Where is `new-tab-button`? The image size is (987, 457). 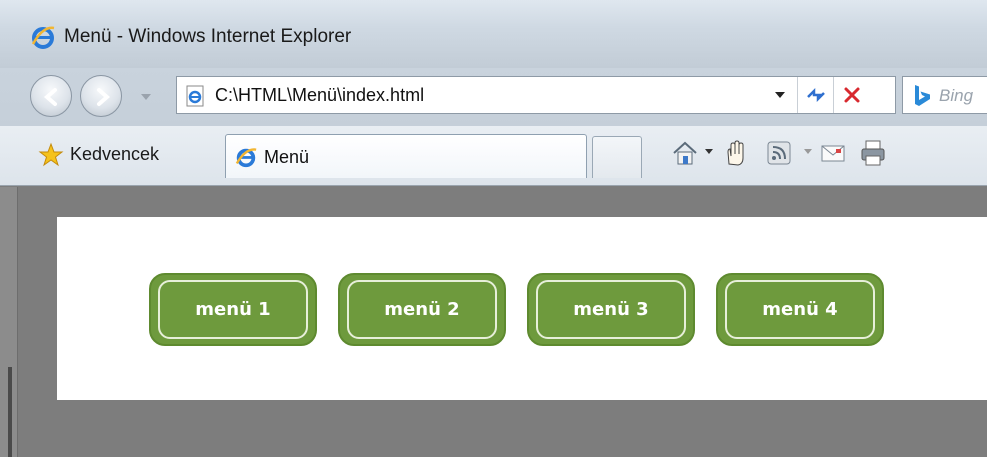
new-tab-button is located at coordinates (617, 157).